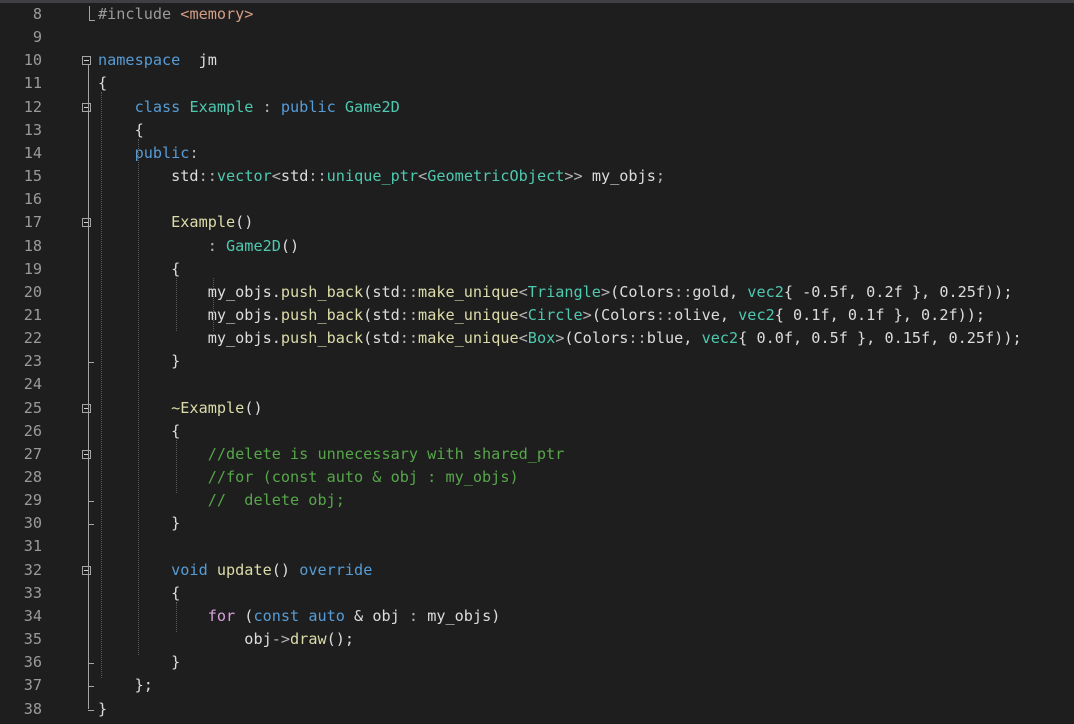 The image size is (1074, 724). Describe the element at coordinates (308, 477) in the screenshot. I see `code-text: //for (const auto & obj : my_objs)` at that location.